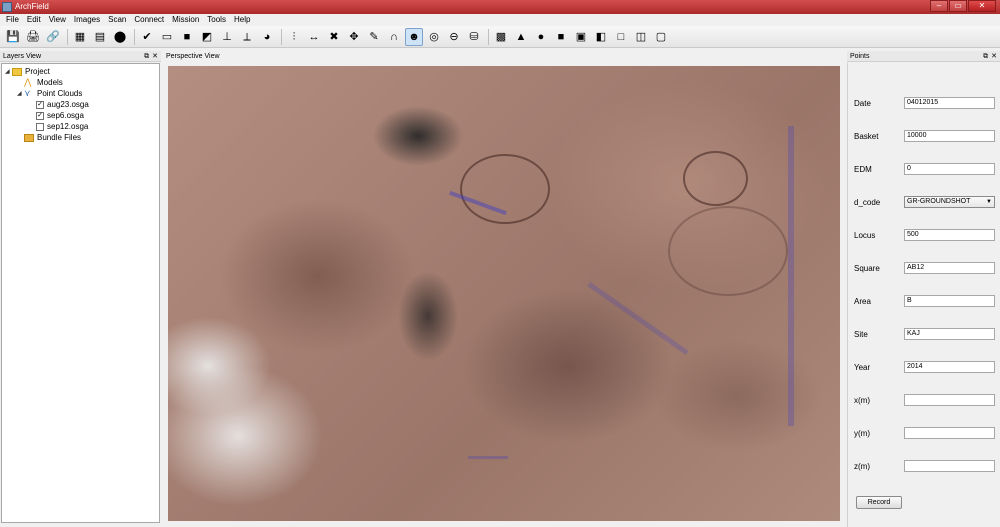 The height and width of the screenshot is (527, 1000). Describe the element at coordinates (982, 6) in the screenshot. I see `close-button: ✕` at that location.